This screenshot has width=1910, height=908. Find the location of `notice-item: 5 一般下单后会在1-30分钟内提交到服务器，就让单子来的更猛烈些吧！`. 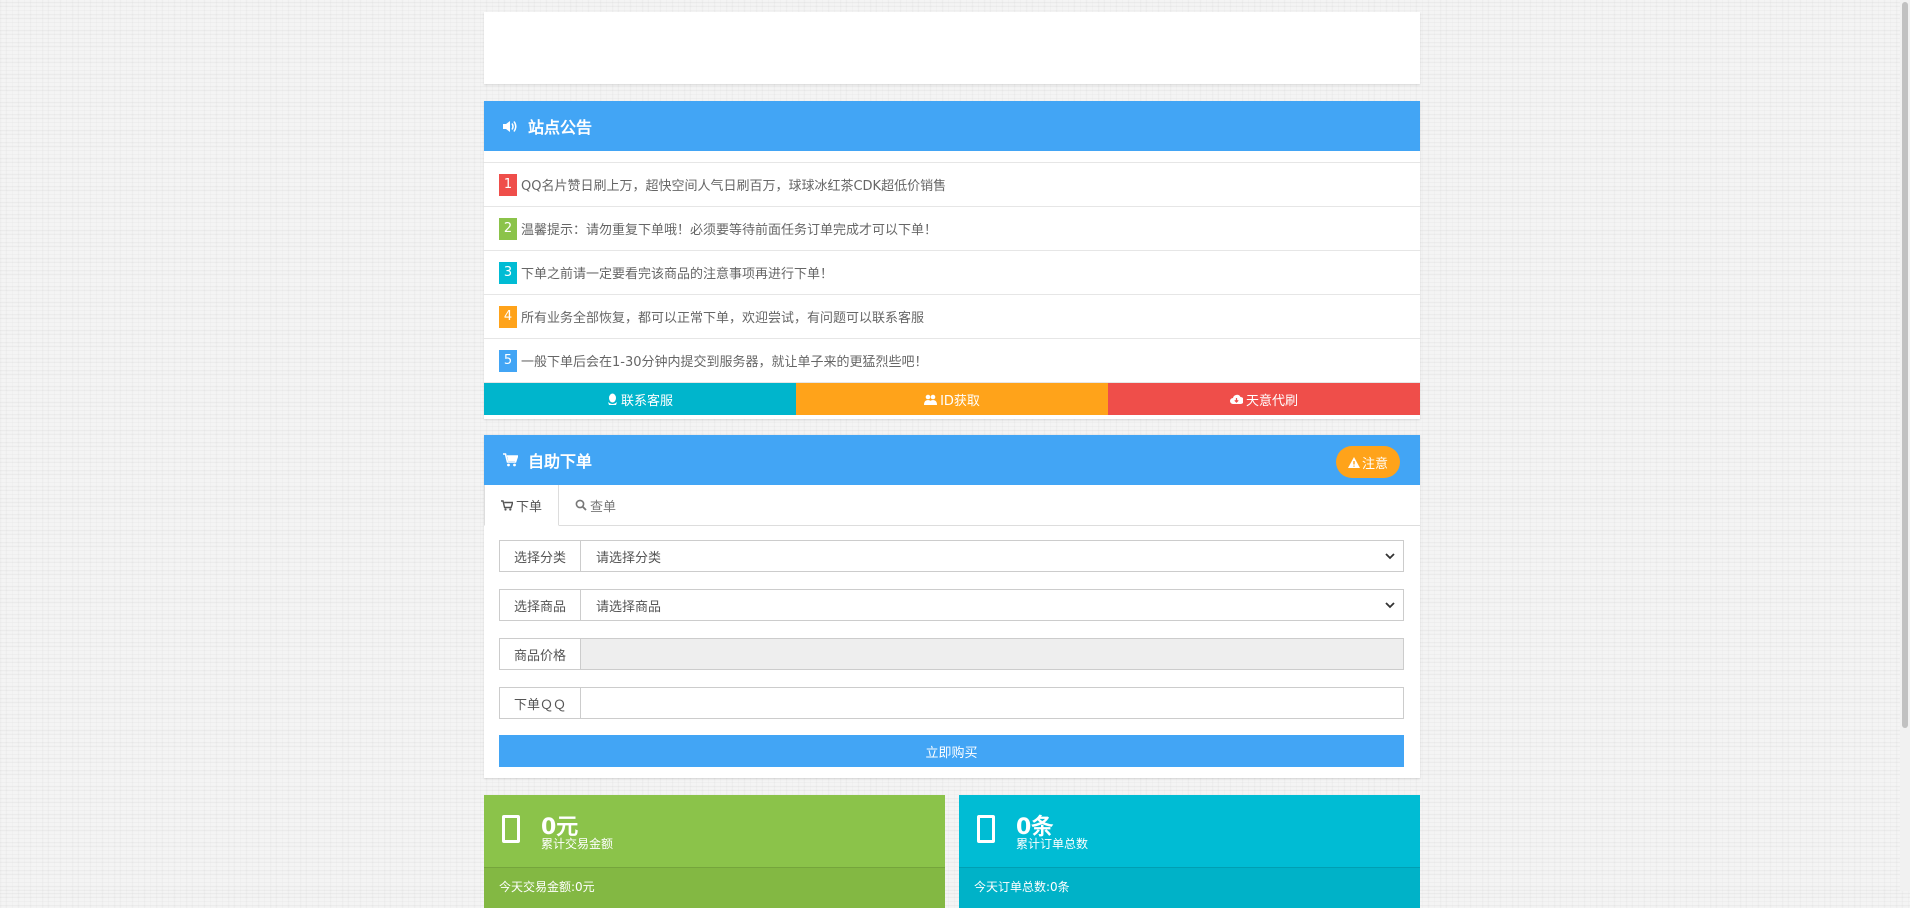

notice-item: 5 一般下单后会在1-30分钟内提交到服务器，就让单子来的更猛烈些吧！ is located at coordinates (952, 360).